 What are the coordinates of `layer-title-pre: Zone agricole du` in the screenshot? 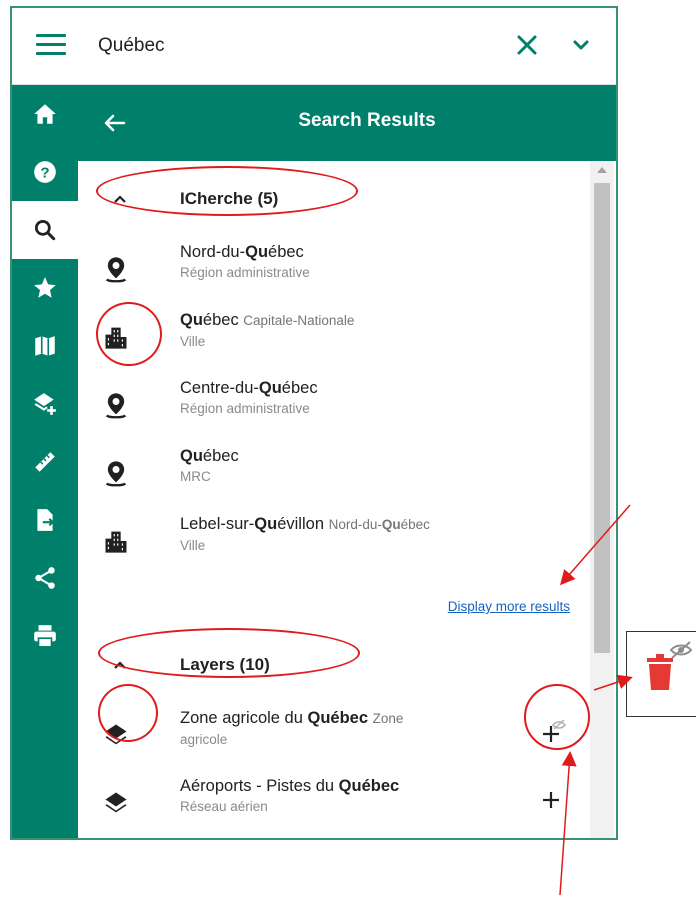 It's located at (244, 718).